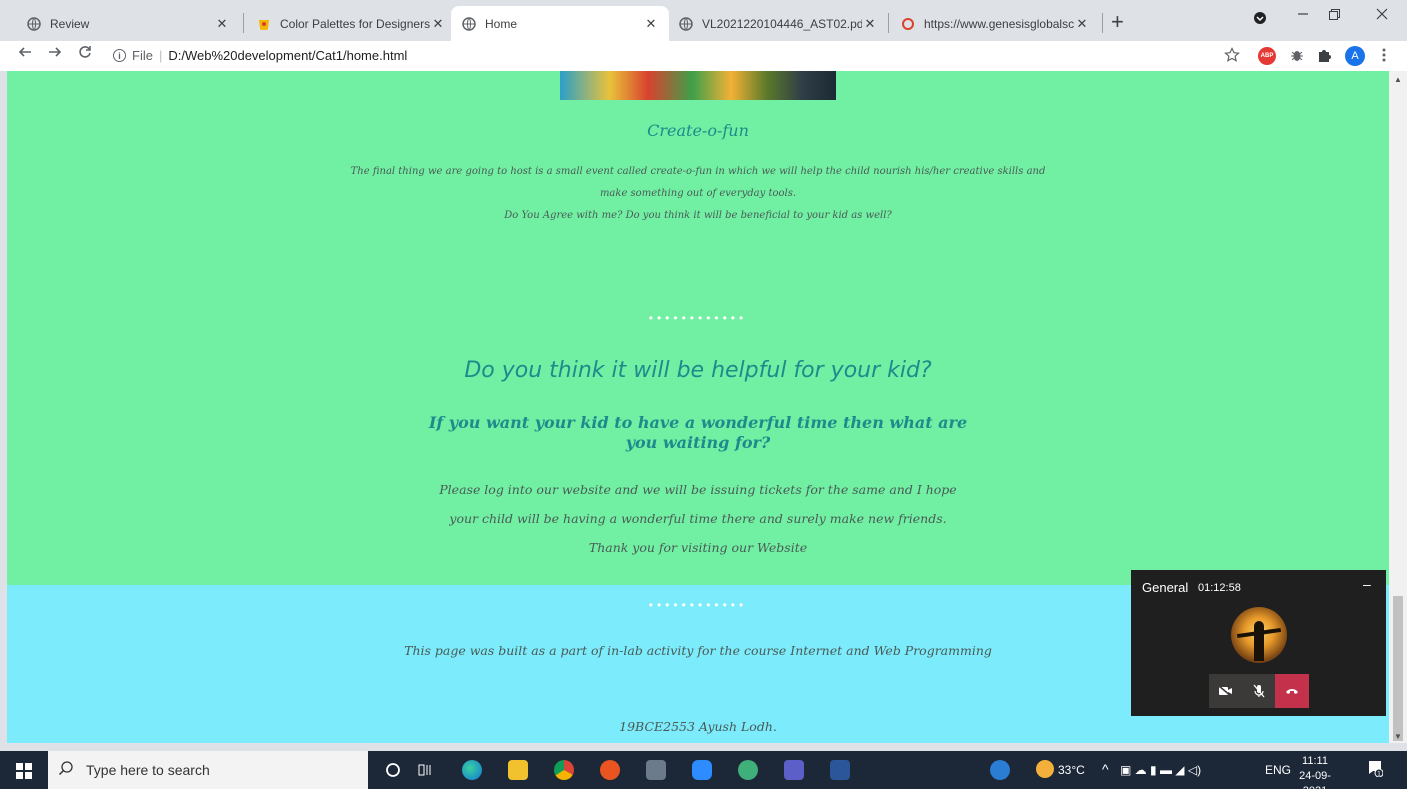 Image resolution: width=1407 pixels, height=789 pixels. Describe the element at coordinates (1303, 16) in the screenshot. I see `minimize-window-icon` at that location.